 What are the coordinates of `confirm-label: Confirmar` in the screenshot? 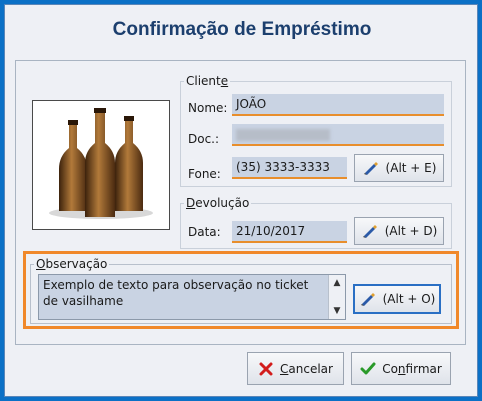 It's located at (412, 368).